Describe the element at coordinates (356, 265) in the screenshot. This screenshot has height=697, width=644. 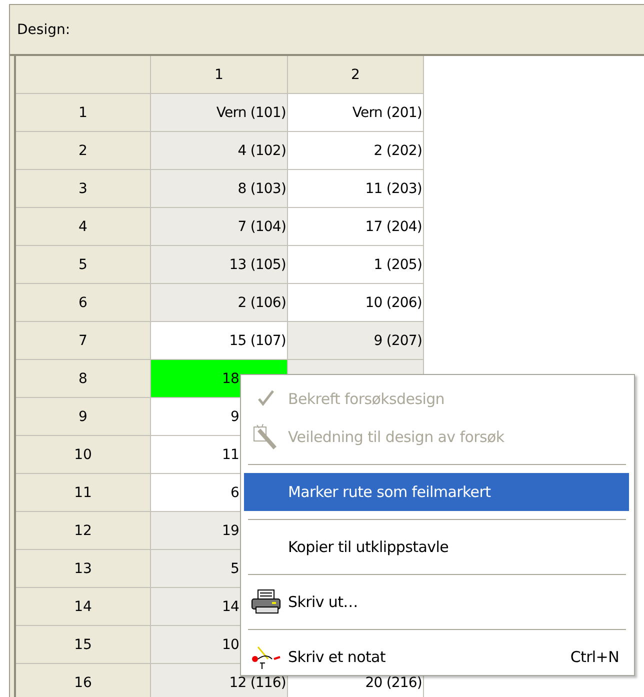
I see `table-cell: 1 (205)` at that location.